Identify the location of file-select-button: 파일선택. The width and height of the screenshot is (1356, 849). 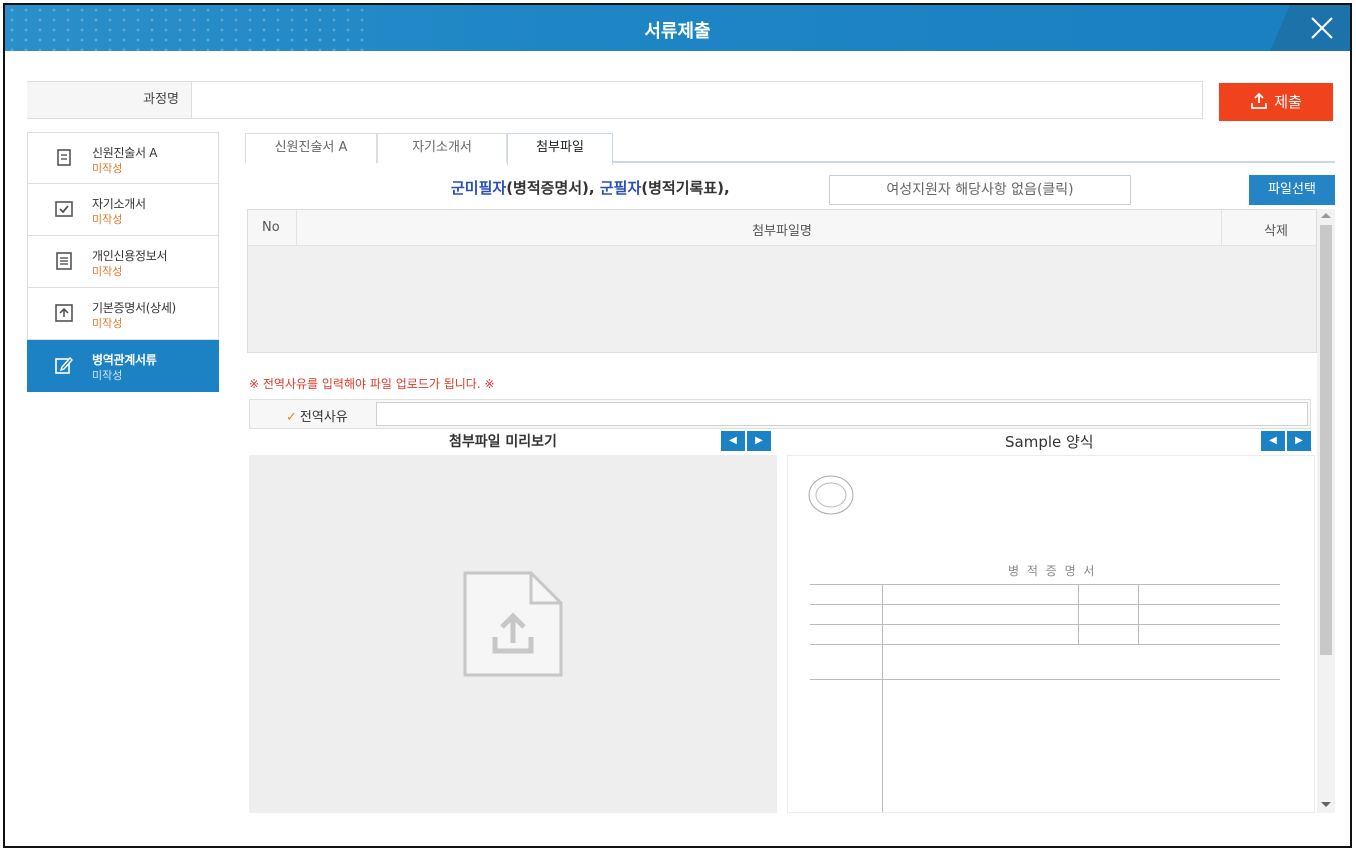
(1292, 190).